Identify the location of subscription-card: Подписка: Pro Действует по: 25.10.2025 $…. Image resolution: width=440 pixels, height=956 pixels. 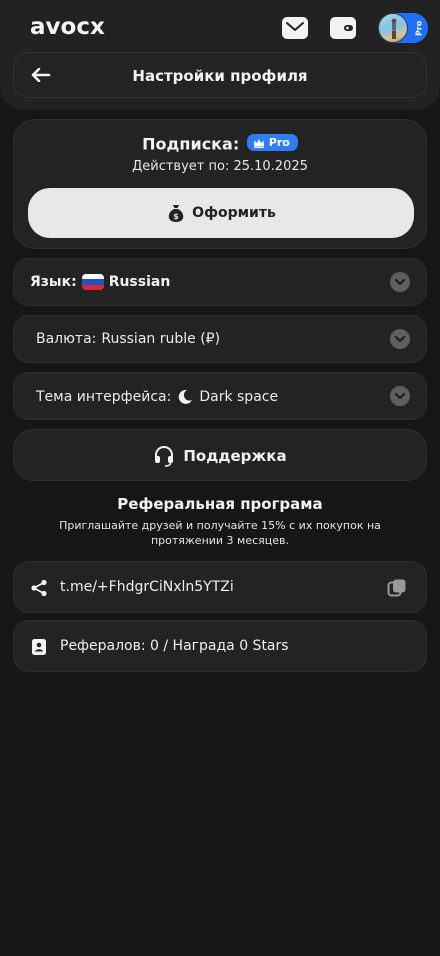
(220, 184).